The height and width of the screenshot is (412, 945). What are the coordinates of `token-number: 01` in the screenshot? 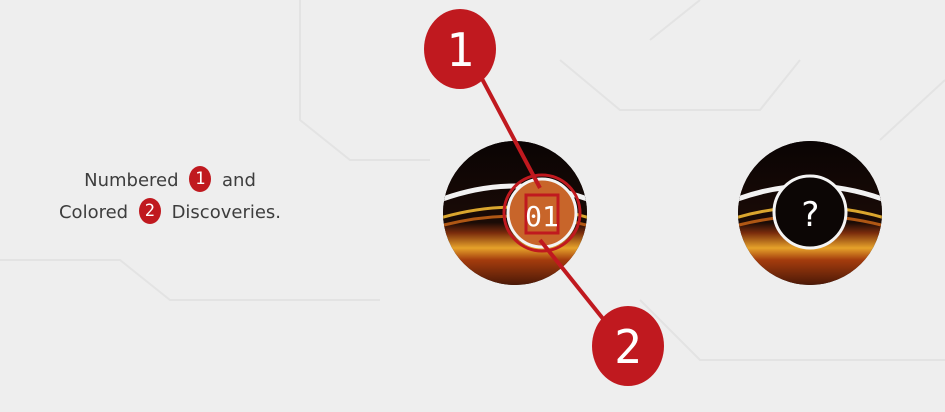 It's located at (542, 216).